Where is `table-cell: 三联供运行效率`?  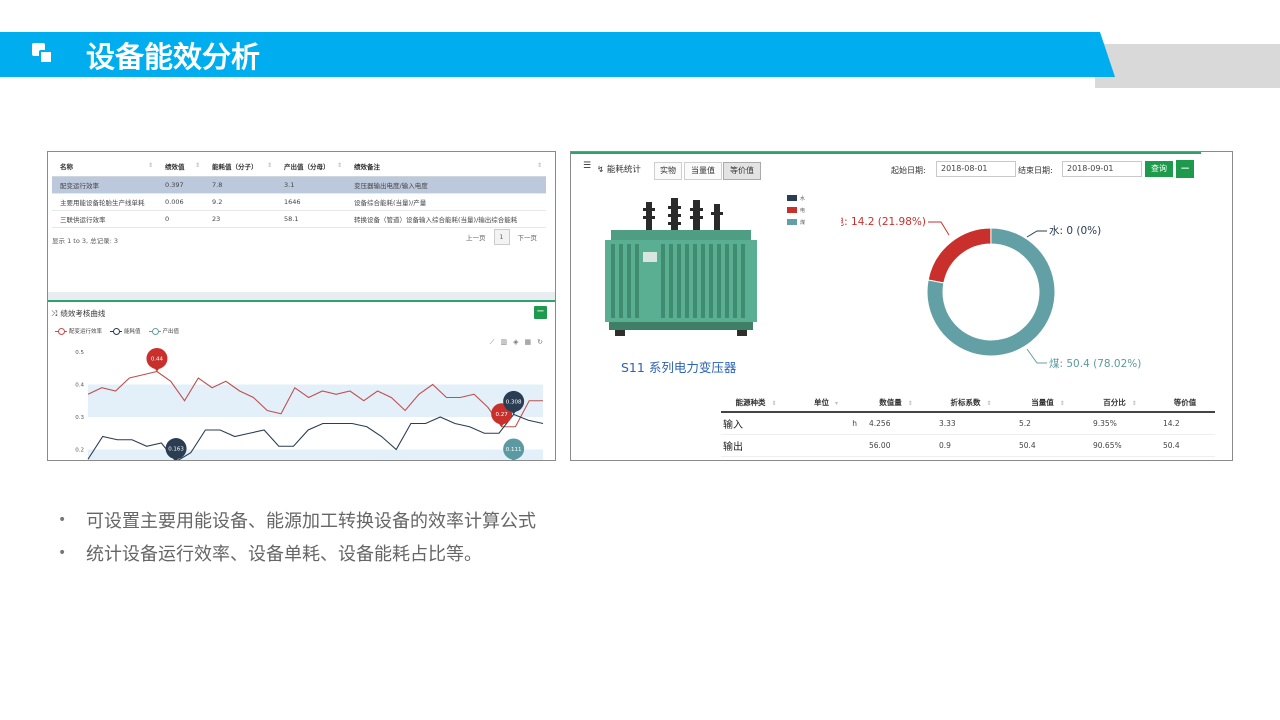
table-cell: 三联供运行效率 is located at coordinates (104, 219).